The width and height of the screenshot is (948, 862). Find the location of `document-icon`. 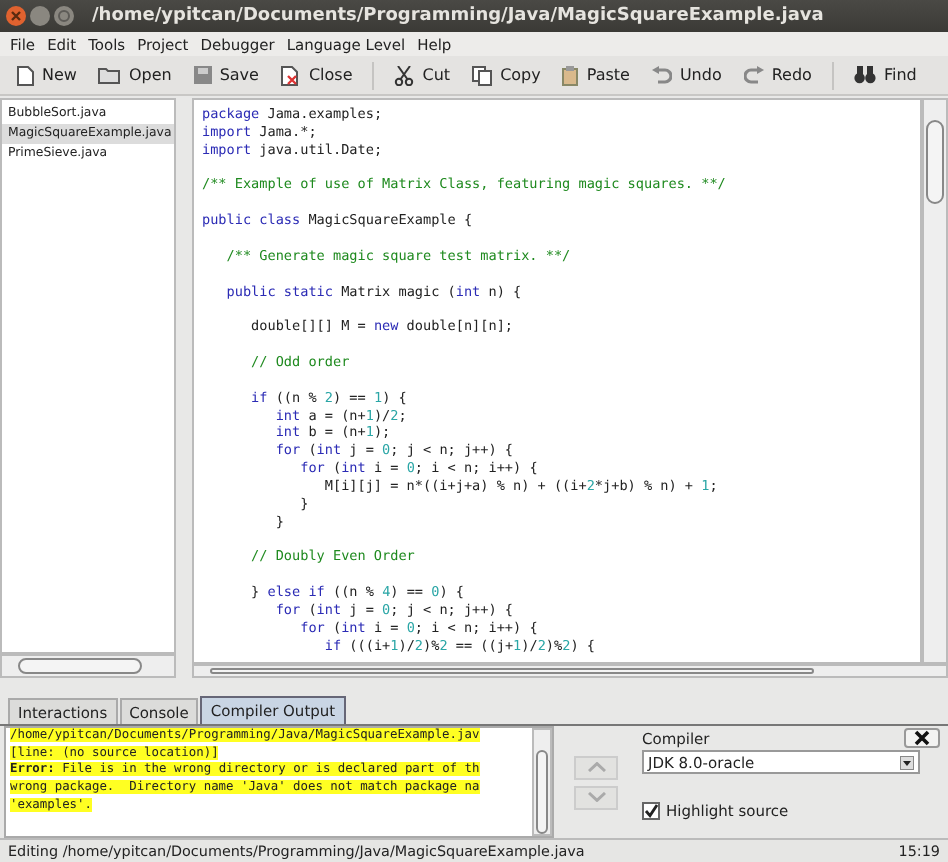

document-icon is located at coordinates (25, 75).